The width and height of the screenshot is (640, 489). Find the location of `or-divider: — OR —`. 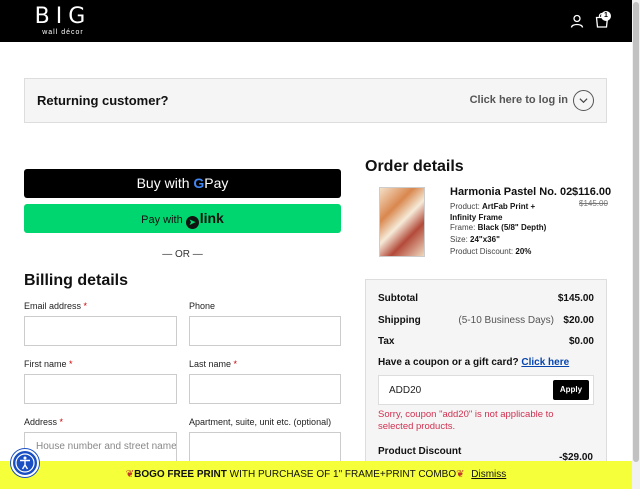

or-divider: — OR — is located at coordinates (182, 254).